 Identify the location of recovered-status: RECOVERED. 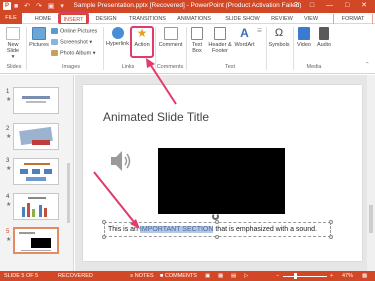
(75, 276).